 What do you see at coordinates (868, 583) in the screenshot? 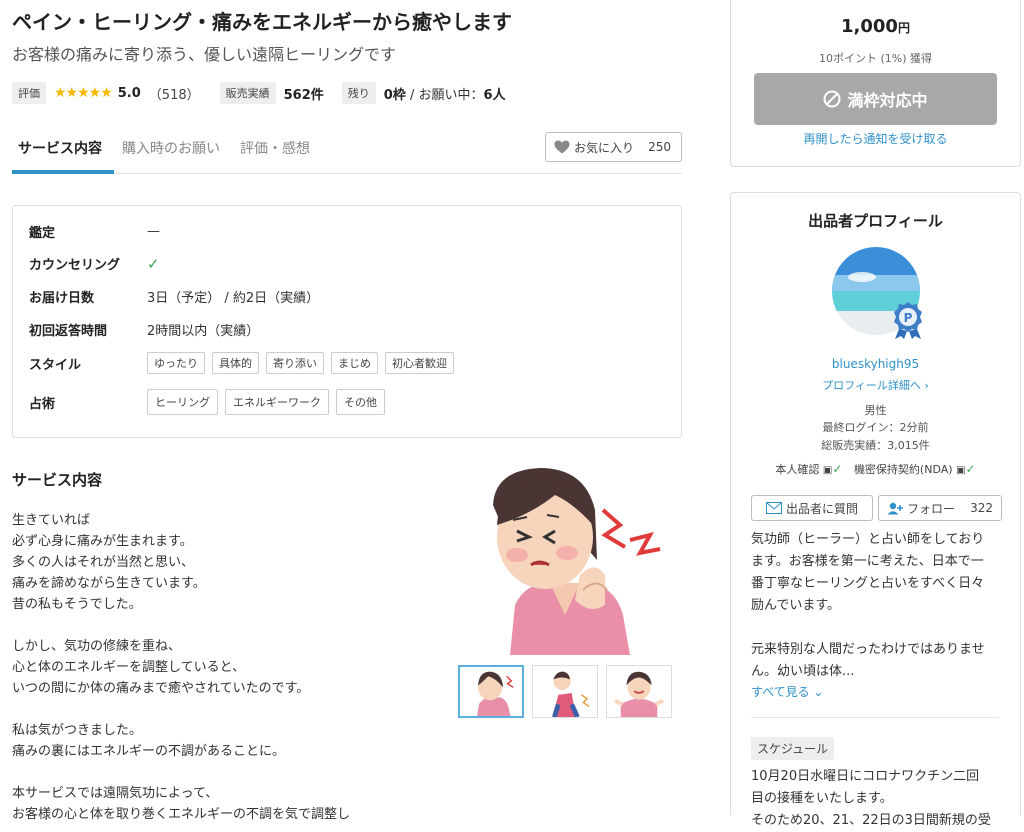
I see `bio-line: 番丁寧なヒーリングと占いをすべく日々` at bounding box center [868, 583].